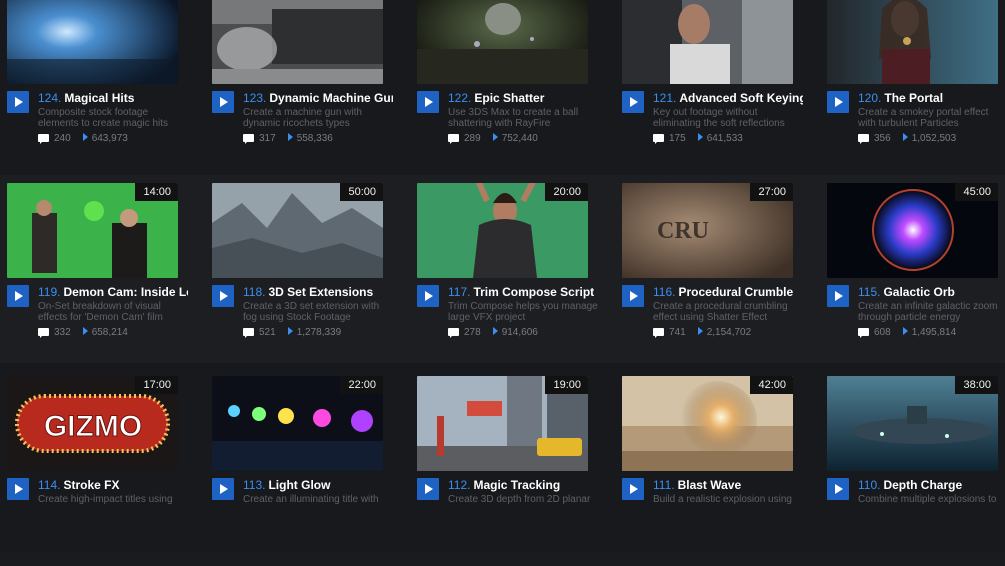  Describe the element at coordinates (771, 385) in the screenshot. I see `duration-badge: 42:00` at that location.